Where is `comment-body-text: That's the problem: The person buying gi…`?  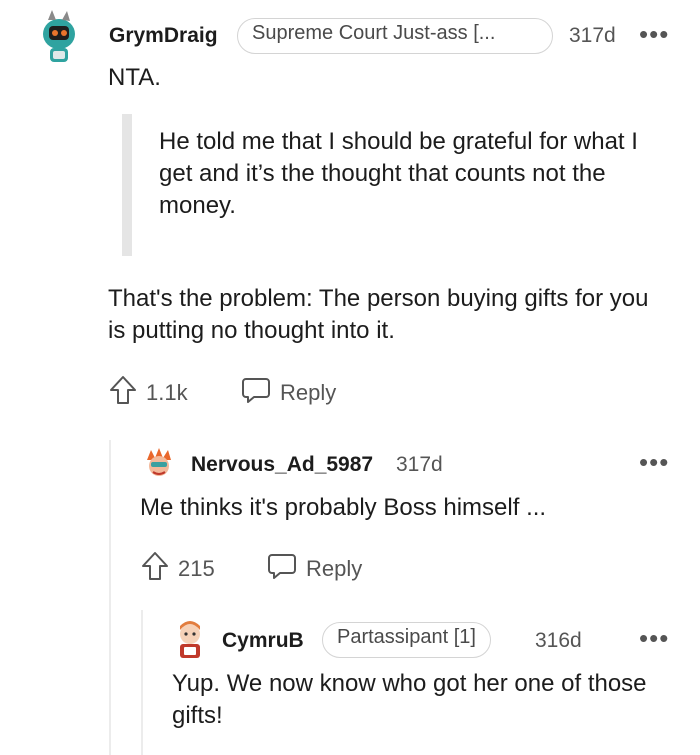
comment-body-text: That's the problem: The person buying gi… is located at coordinates (378, 314).